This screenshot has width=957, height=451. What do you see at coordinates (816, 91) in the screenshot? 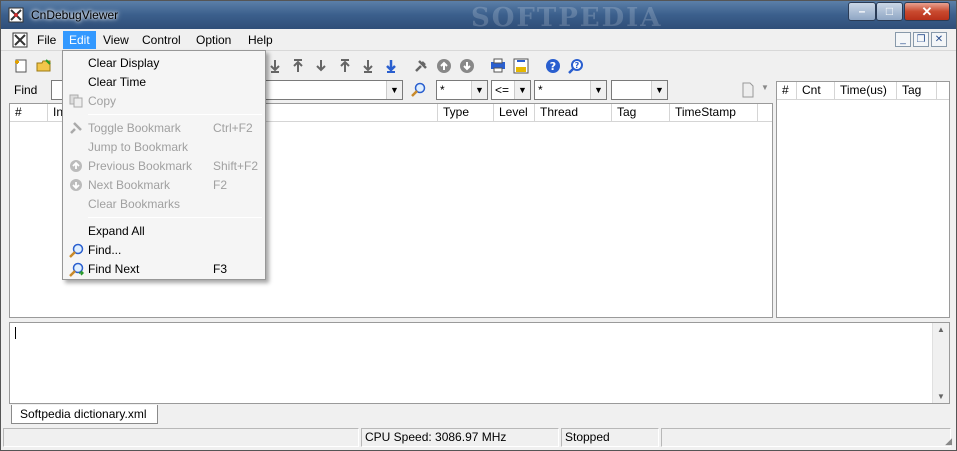
I see `timing-col-count: Cnt` at bounding box center [816, 91].